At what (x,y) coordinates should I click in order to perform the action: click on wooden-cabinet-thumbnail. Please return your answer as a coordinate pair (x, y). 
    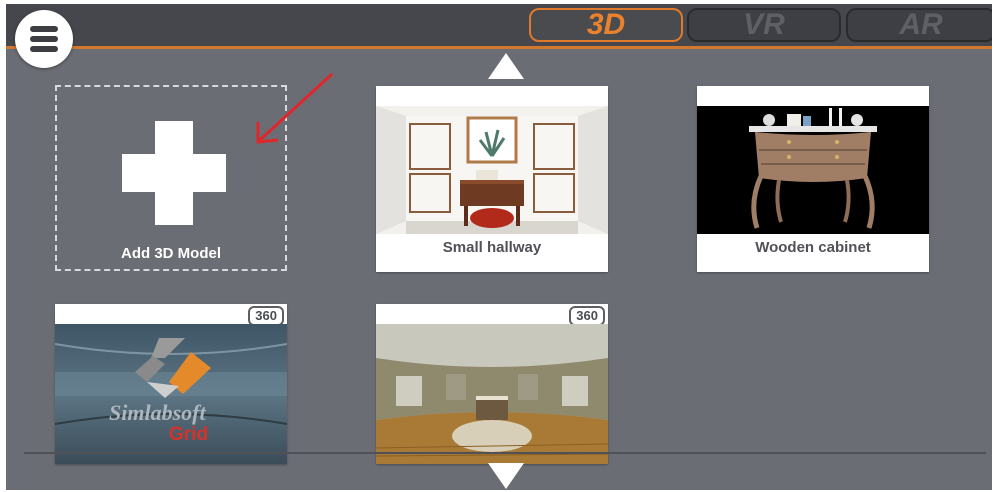
    Looking at the image, I should click on (813, 170).